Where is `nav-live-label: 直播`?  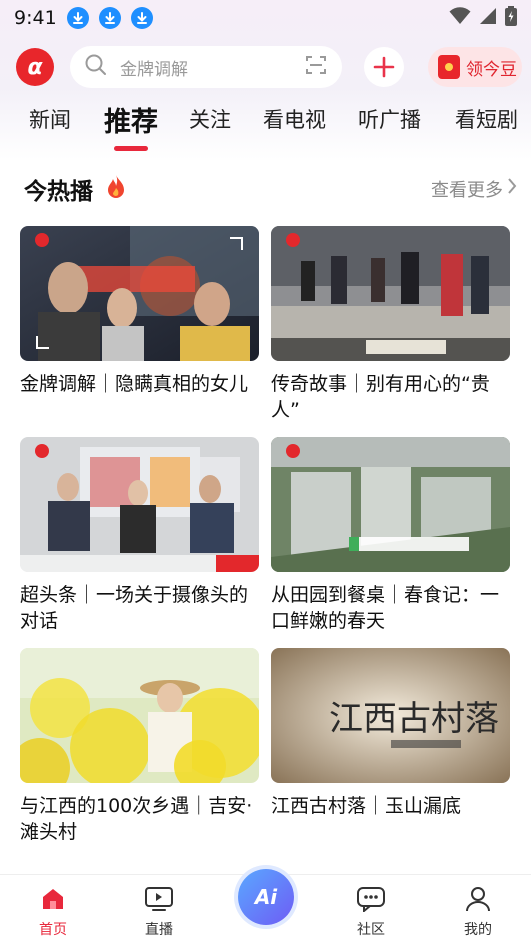 nav-live-label: 直播 is located at coordinates (159, 930).